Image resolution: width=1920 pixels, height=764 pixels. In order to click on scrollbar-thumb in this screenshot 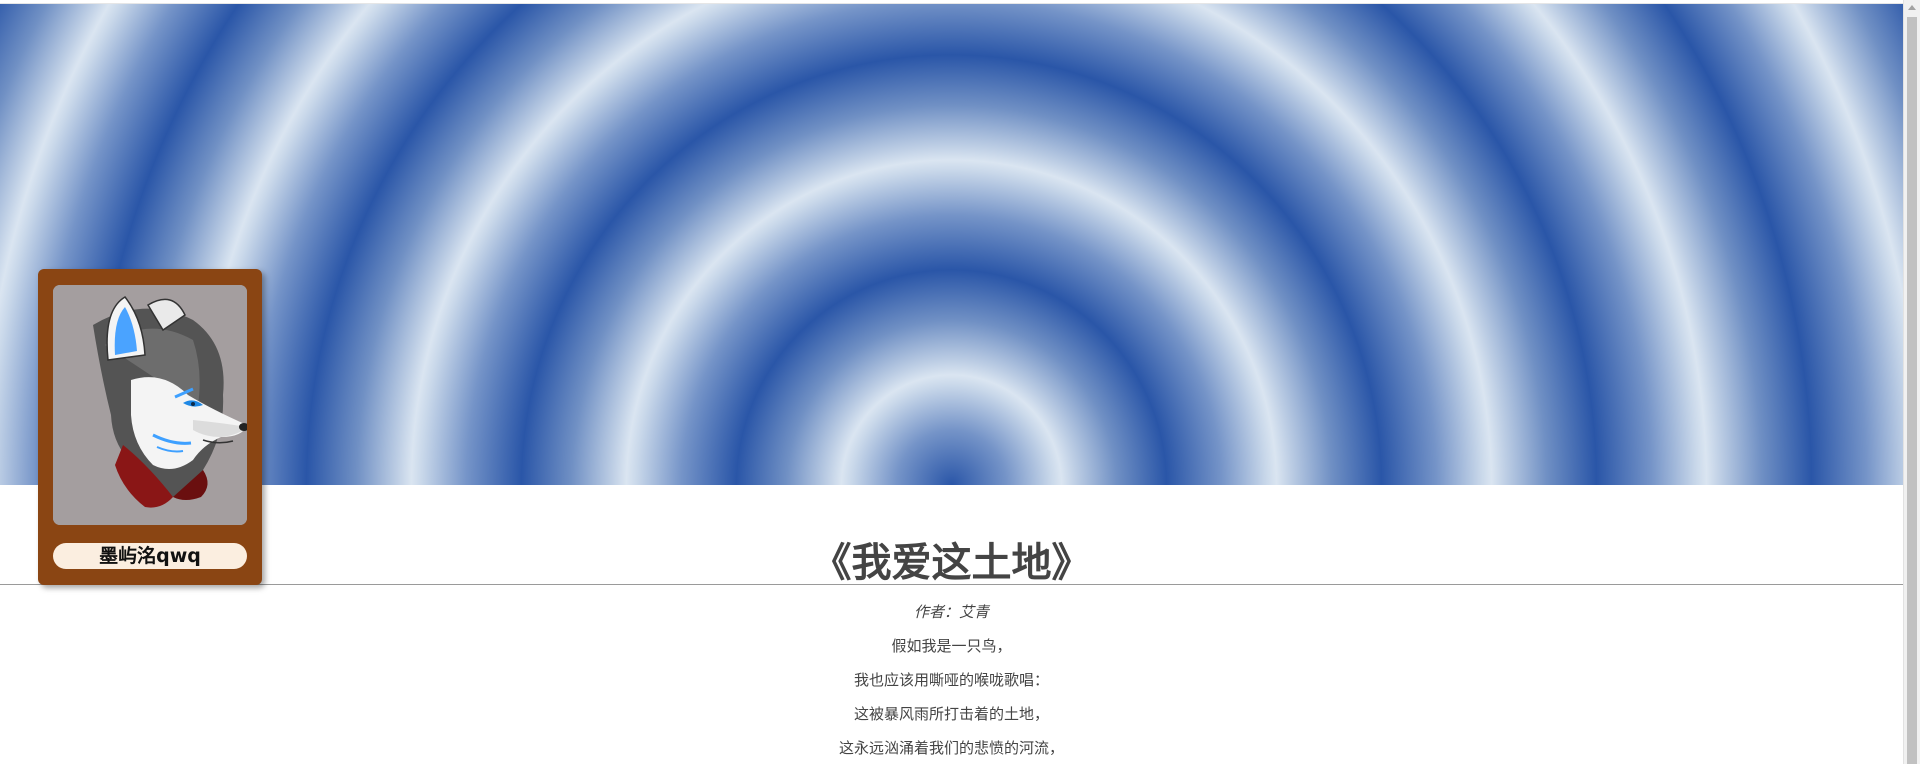, I will do `click(1912, 390)`.